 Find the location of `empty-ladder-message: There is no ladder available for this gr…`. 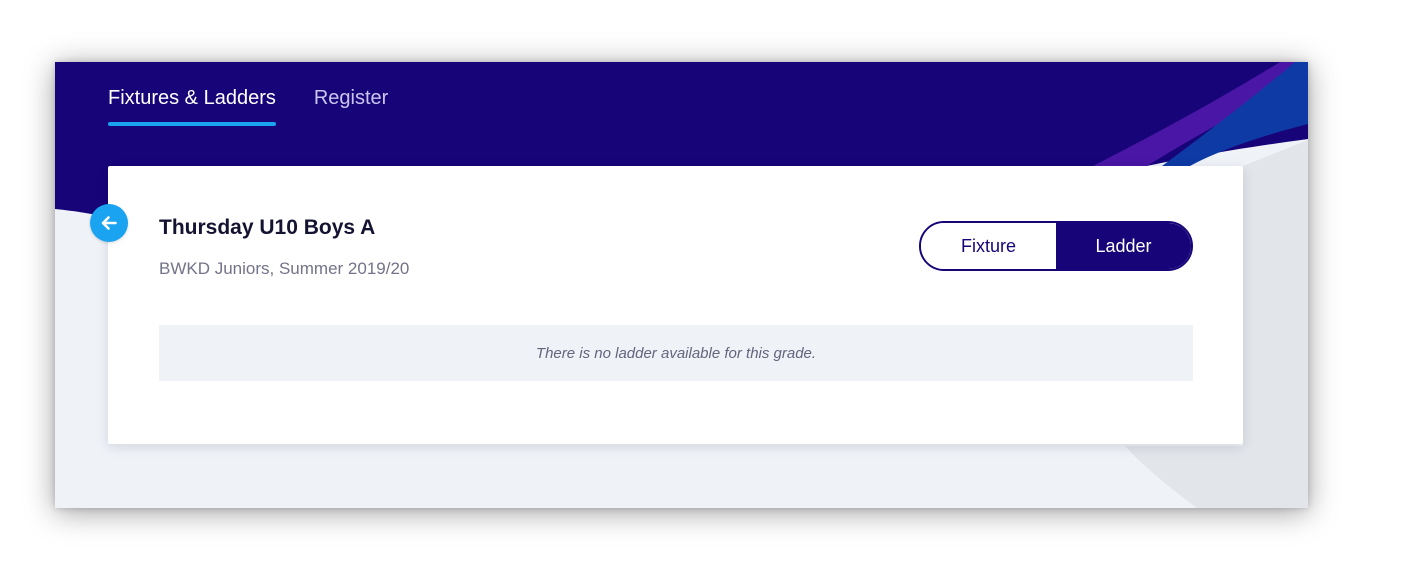

empty-ladder-message: There is no ladder available for this gr… is located at coordinates (676, 353).